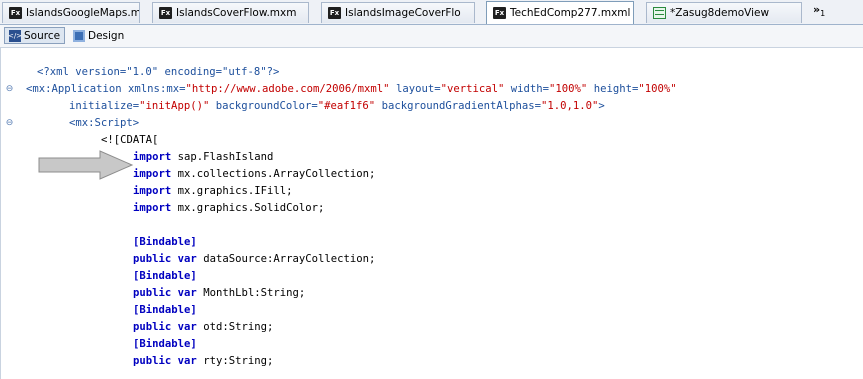 The width and height of the screenshot is (863, 379). What do you see at coordinates (104, 106) in the screenshot?
I see `xml-attr: initialize=` at bounding box center [104, 106].